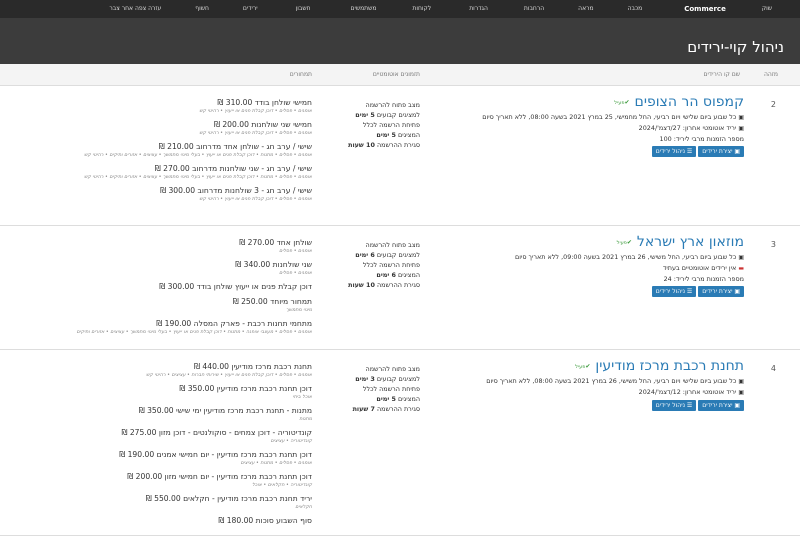 The width and height of the screenshot is (800, 536). Describe the element at coordinates (771, 74) in the screenshot. I see `col-header-id: מזהה` at that location.